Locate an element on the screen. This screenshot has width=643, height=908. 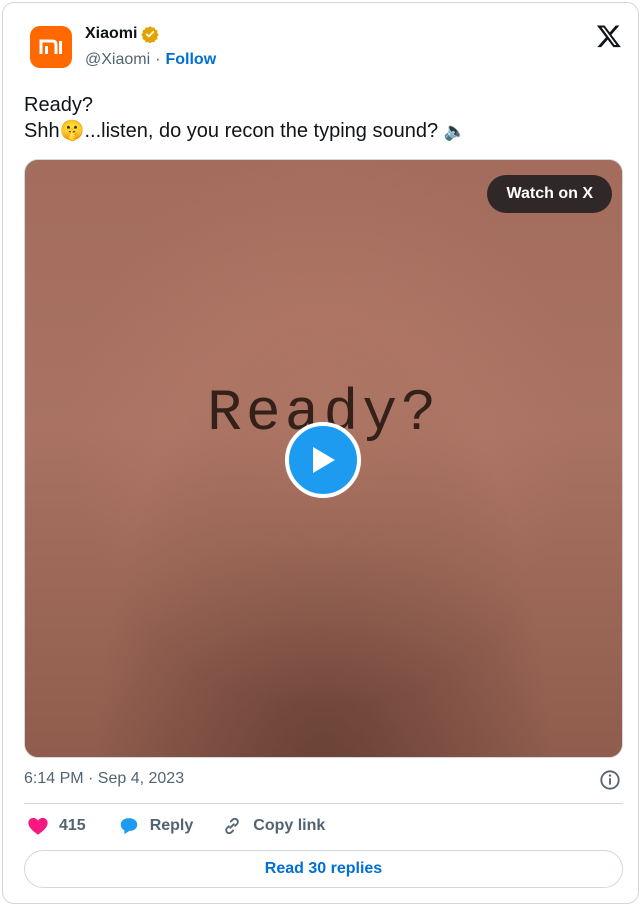
copy-link-button: Copy link is located at coordinates (273, 826).